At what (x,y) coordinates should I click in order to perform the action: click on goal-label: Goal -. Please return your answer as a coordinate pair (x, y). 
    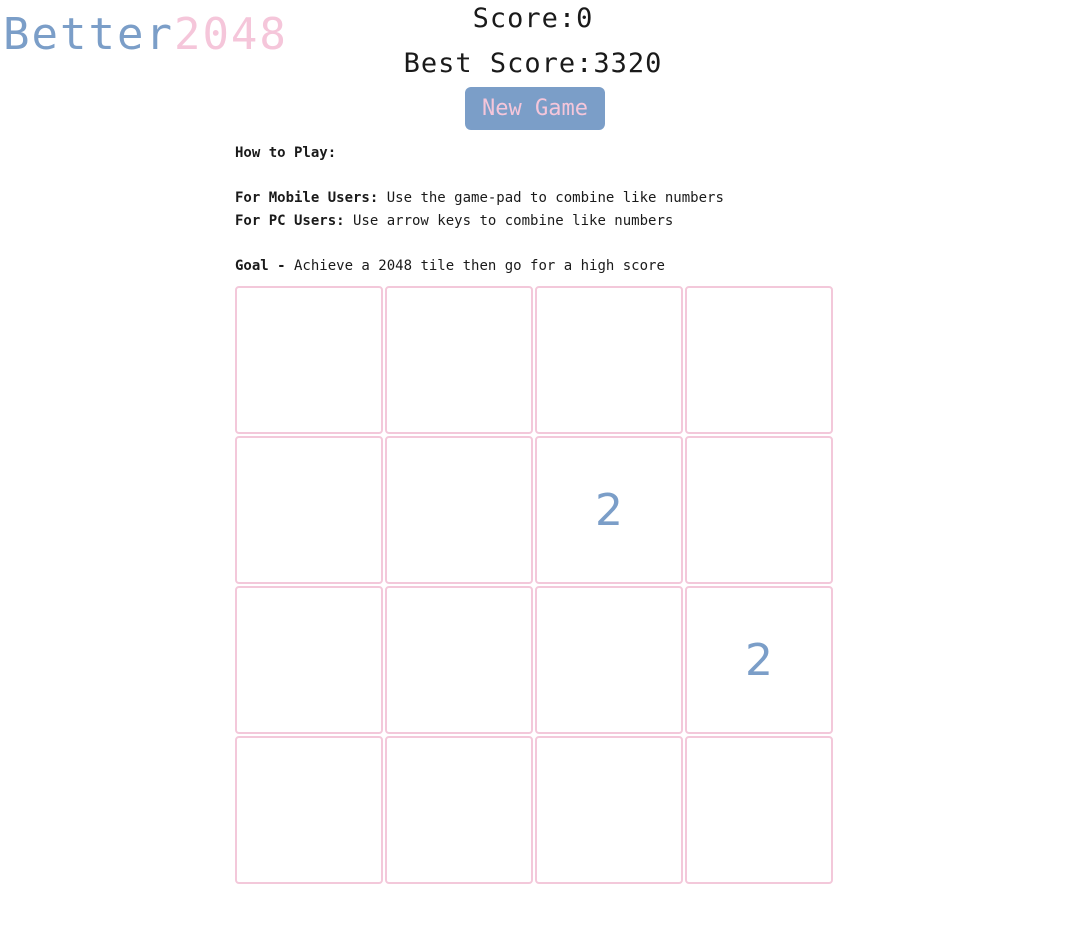
    Looking at the image, I should click on (260, 265).